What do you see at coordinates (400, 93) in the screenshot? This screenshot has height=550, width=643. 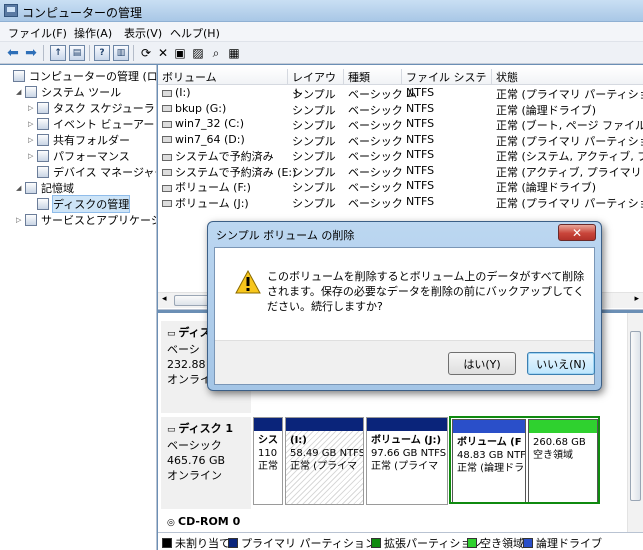 I see `volume-row: (I:) シンプルベーシックNTFS 正常 (プライマリ パーティション` at bounding box center [400, 93].